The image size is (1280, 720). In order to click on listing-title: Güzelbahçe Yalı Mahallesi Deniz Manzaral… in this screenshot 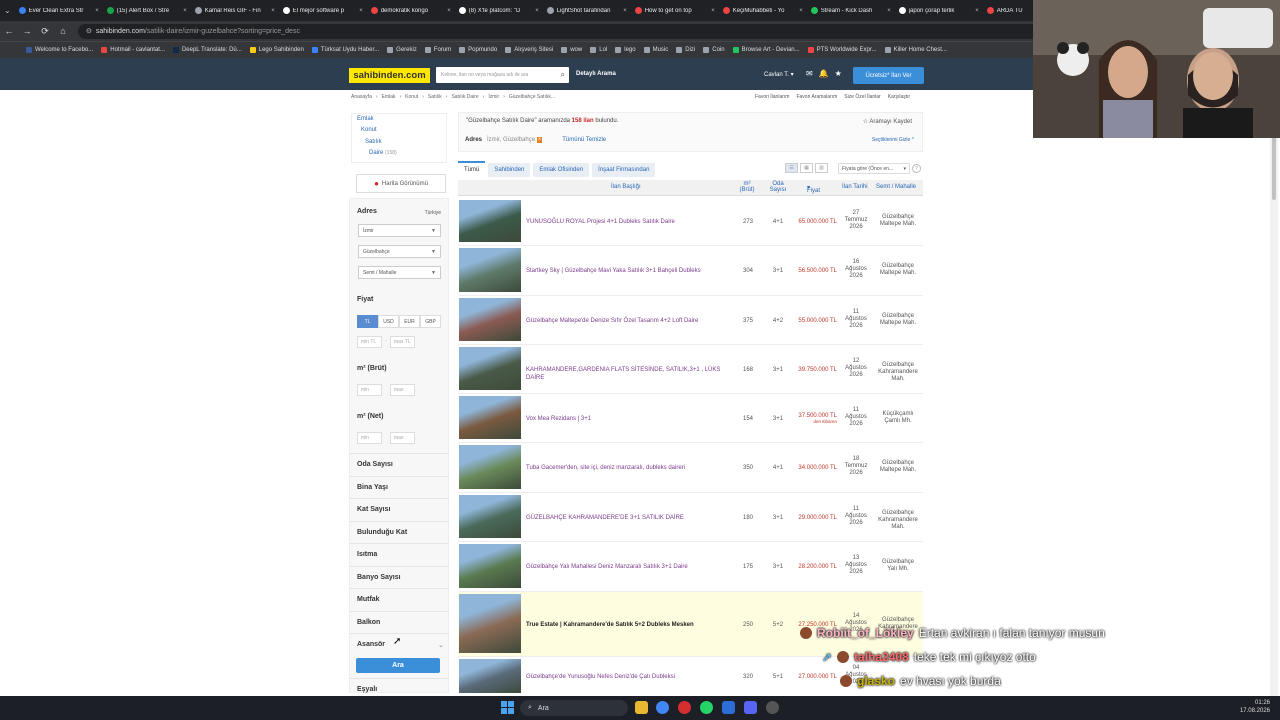, I will do `click(628, 567)`.